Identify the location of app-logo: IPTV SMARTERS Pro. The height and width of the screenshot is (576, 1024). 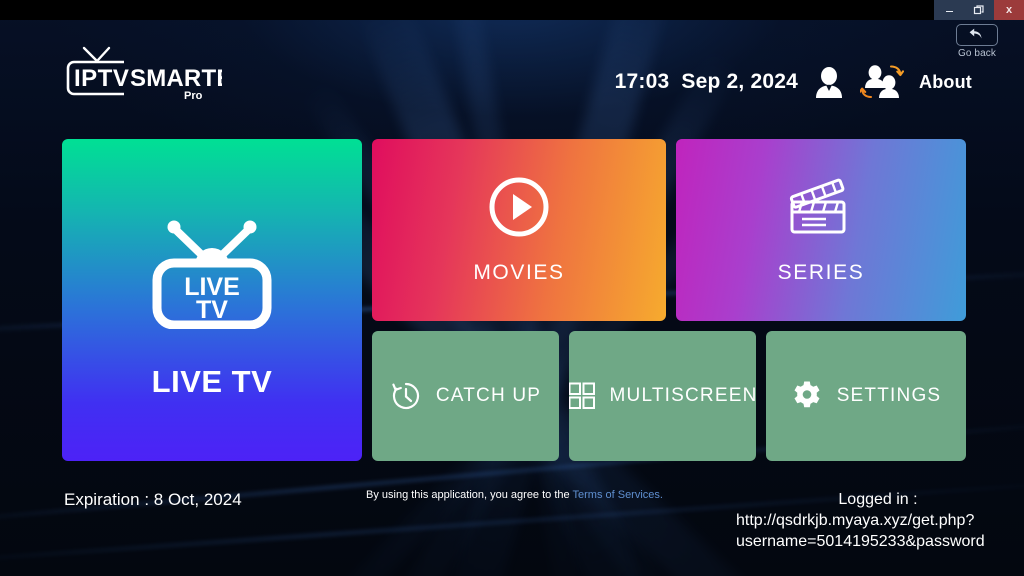
(142, 73).